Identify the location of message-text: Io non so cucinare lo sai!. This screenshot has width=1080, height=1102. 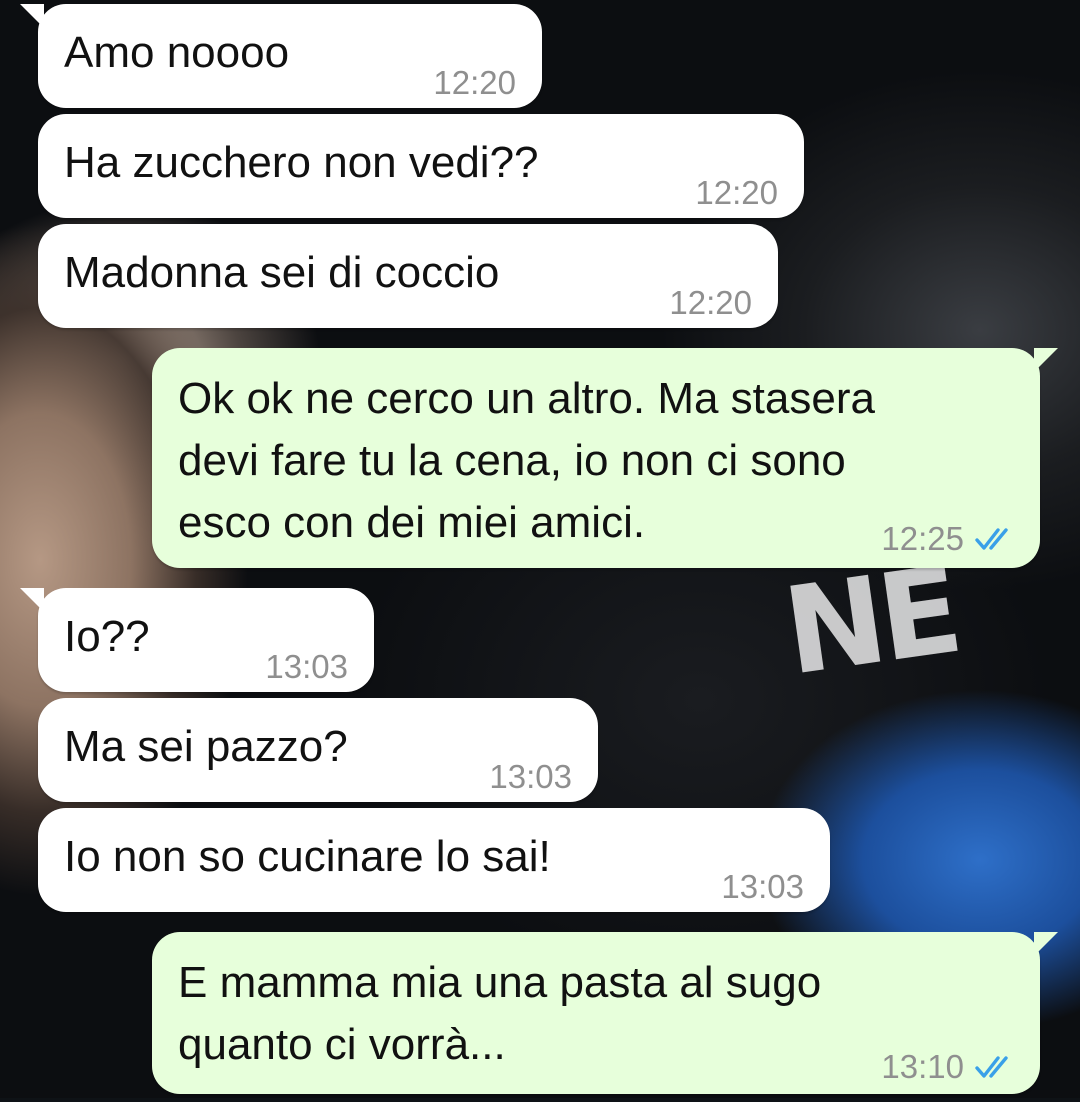
(307, 856).